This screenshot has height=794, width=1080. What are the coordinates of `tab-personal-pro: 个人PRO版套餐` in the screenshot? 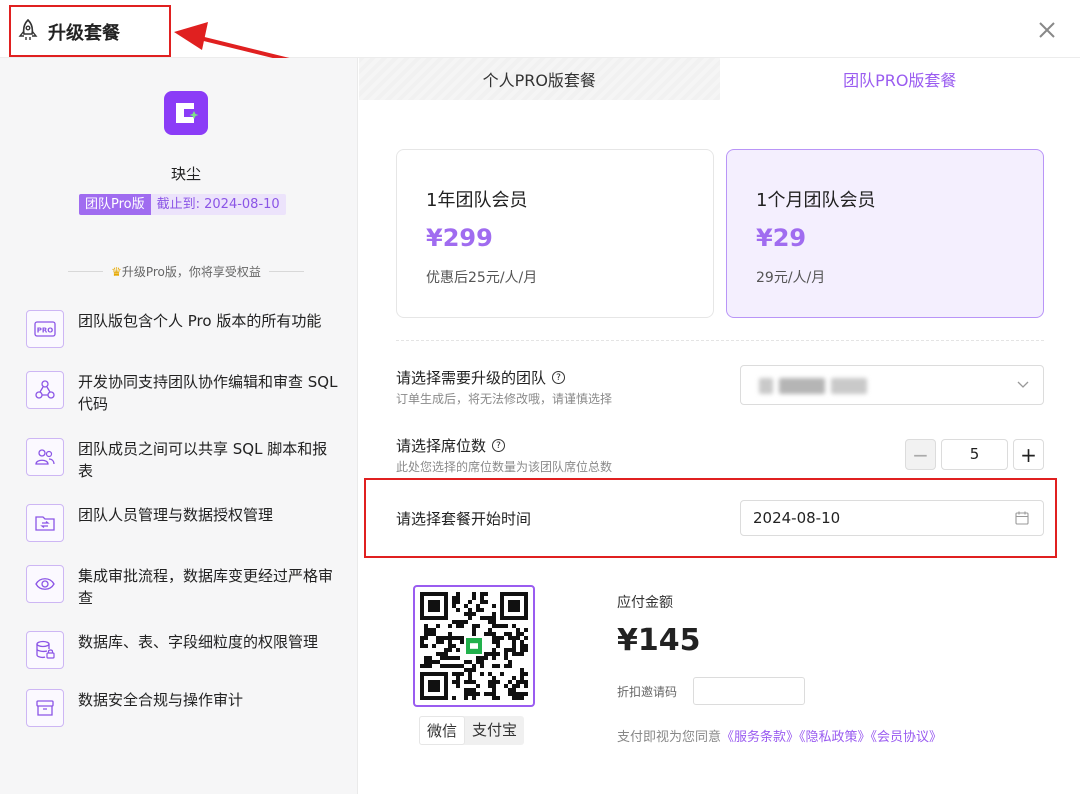 It's located at (539, 79).